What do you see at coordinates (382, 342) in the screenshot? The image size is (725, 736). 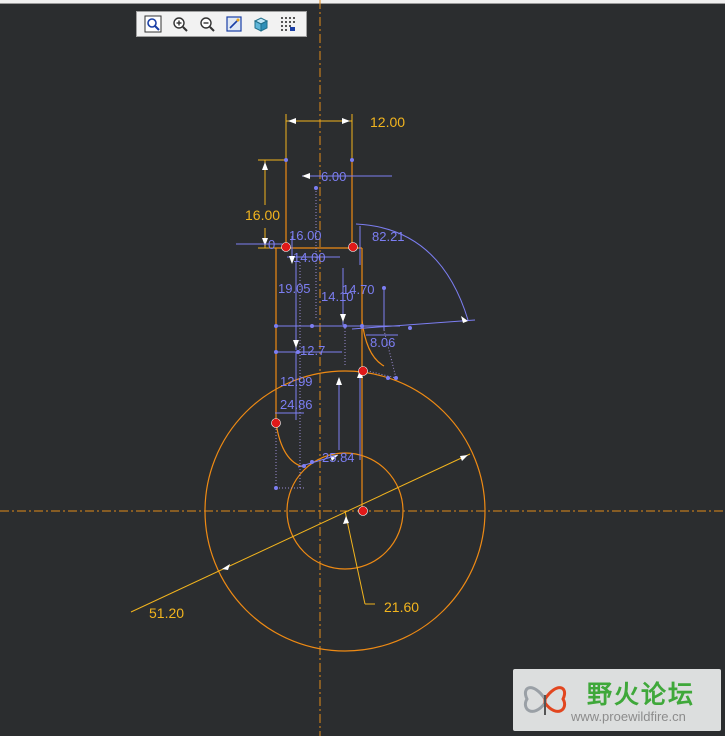 I see `dim-8-06: 8.06` at bounding box center [382, 342].